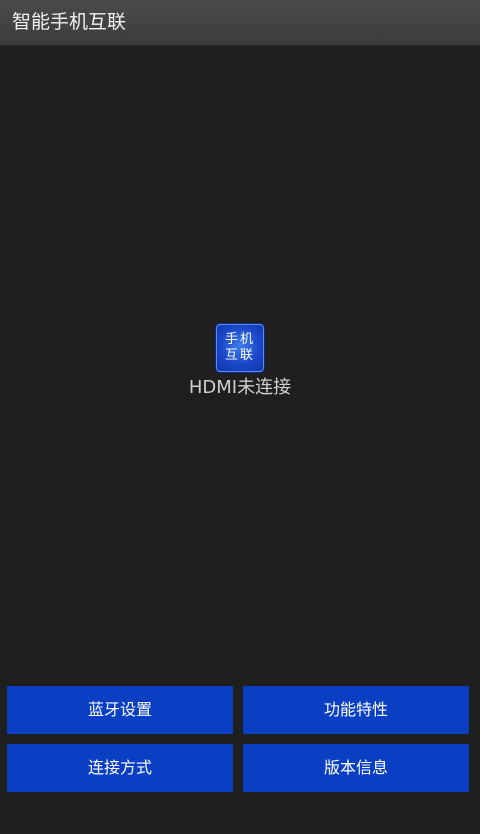  Describe the element at coordinates (240, 387) in the screenshot. I see `hdmi-status-text: HDMI未连接` at that location.